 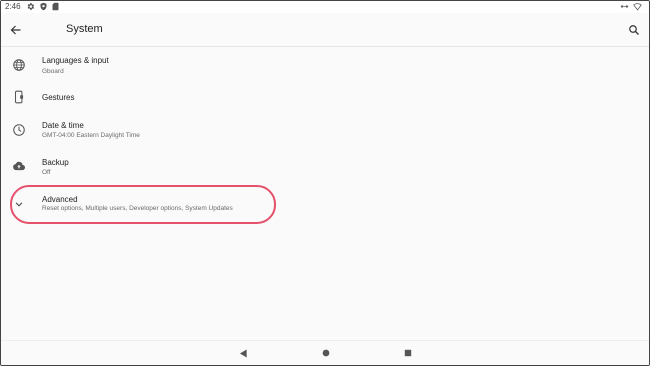 I want to click on back-triangle-icon, so click(x=243, y=353).